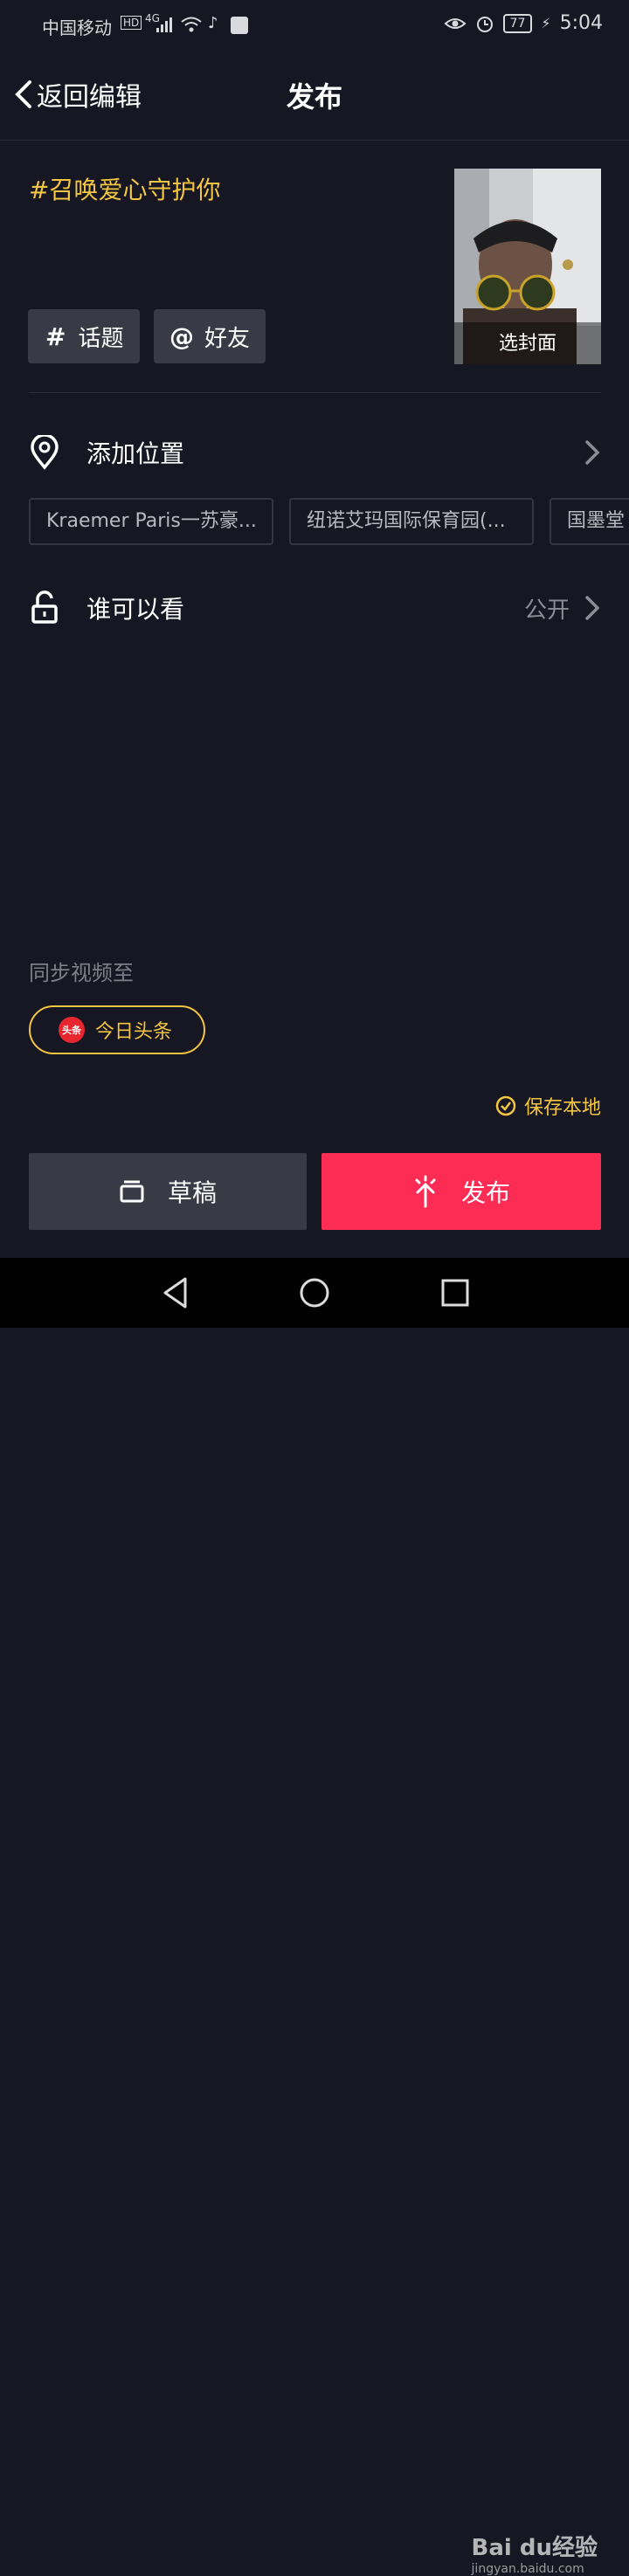  What do you see at coordinates (527, 2569) in the screenshot?
I see `watermark-url: jingyan.baidu.com` at bounding box center [527, 2569].